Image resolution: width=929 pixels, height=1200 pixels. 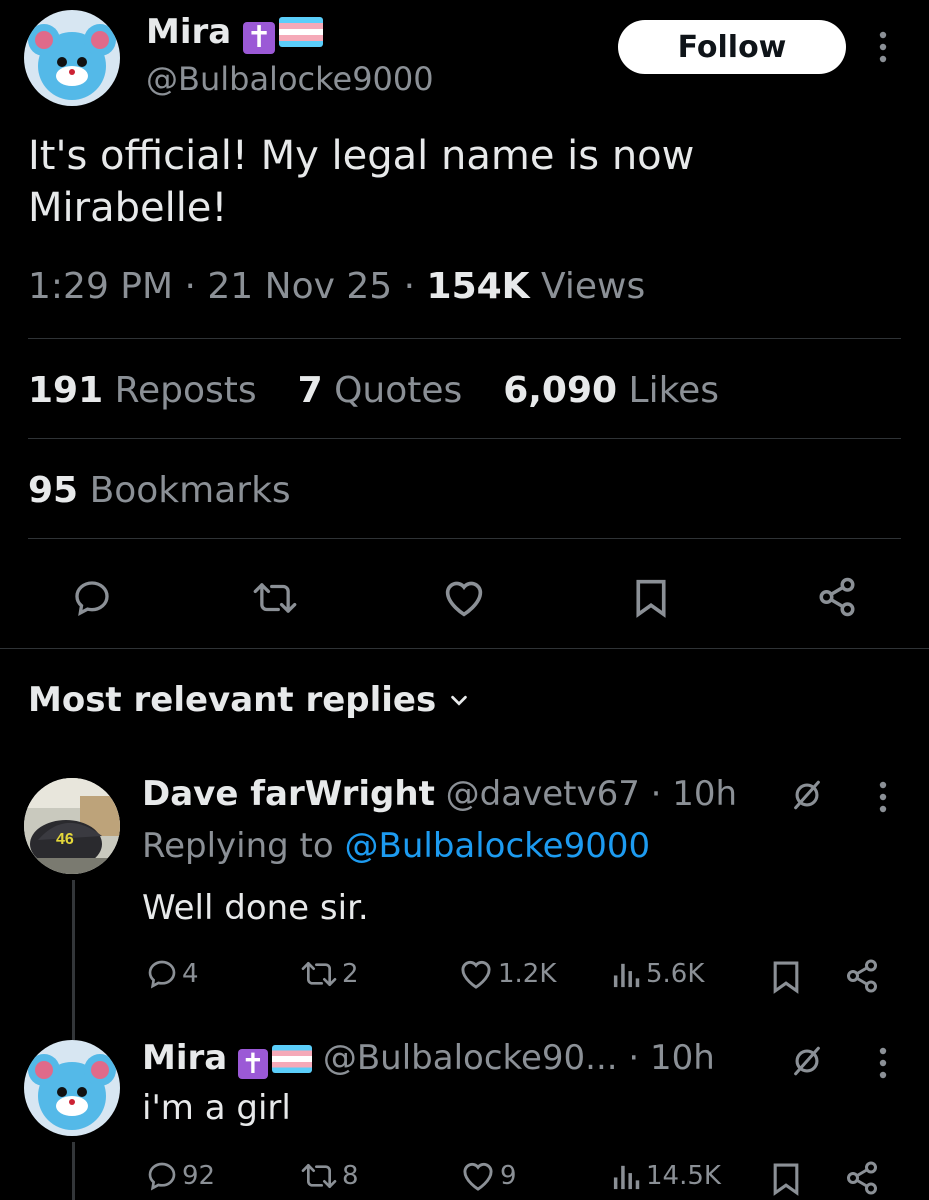 I want to click on reply-comment-button: 4, so click(x=172, y=974).